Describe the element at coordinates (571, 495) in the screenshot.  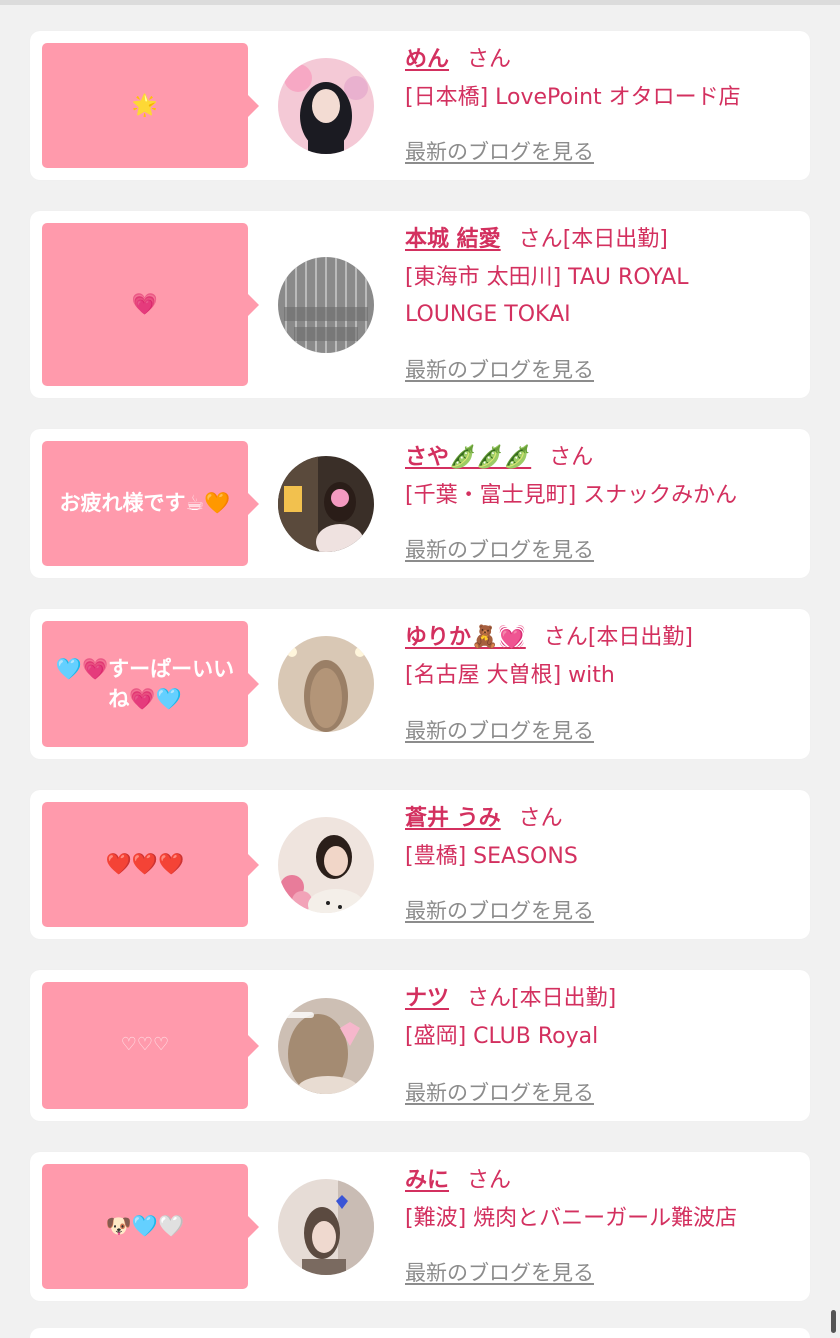
I see `shop-name: [千葉・富士見町] スナックみかん` at that location.